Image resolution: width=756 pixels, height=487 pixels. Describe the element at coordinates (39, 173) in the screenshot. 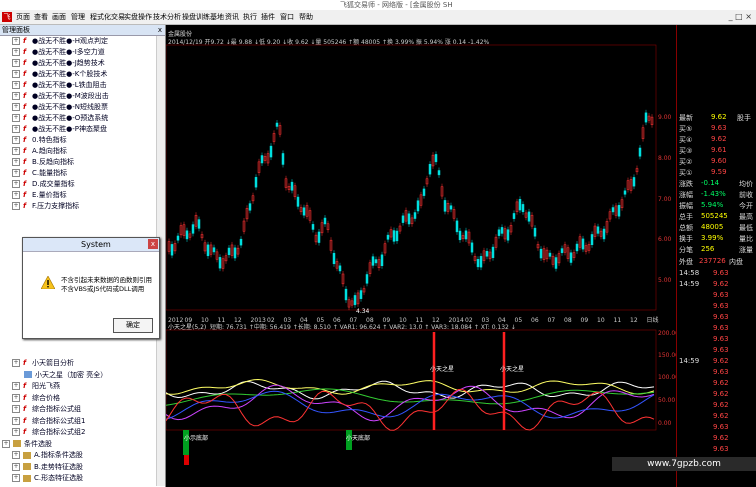

I see `tree-item: + f C.能量指标` at that location.